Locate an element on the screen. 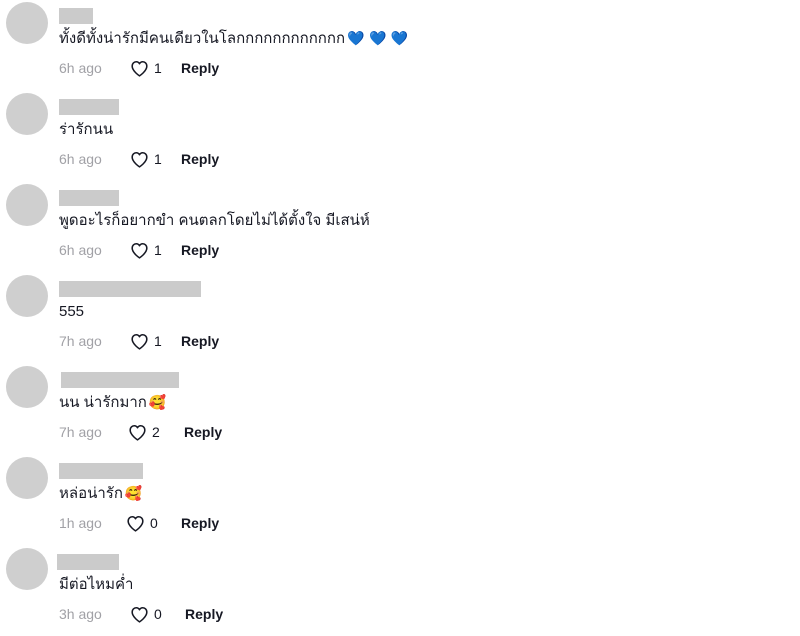 The image size is (800, 636). blue-heart-emoji: 💙 💙 💙 is located at coordinates (378, 39).